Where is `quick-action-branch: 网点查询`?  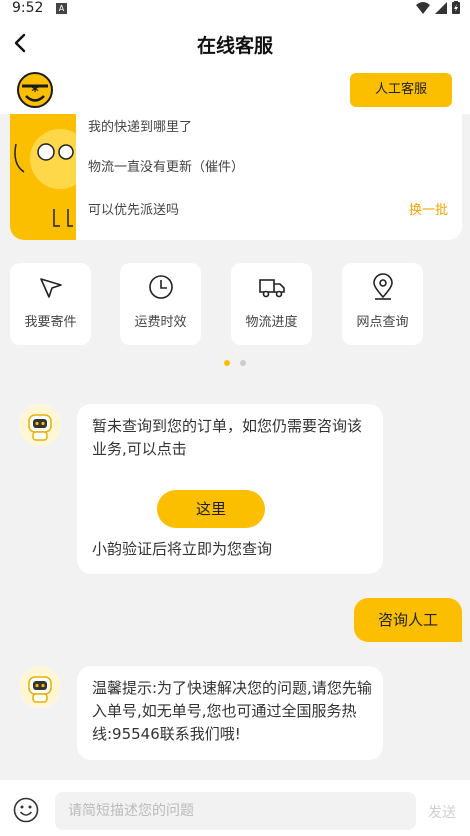
quick-action-branch: 网点查询 is located at coordinates (382, 304).